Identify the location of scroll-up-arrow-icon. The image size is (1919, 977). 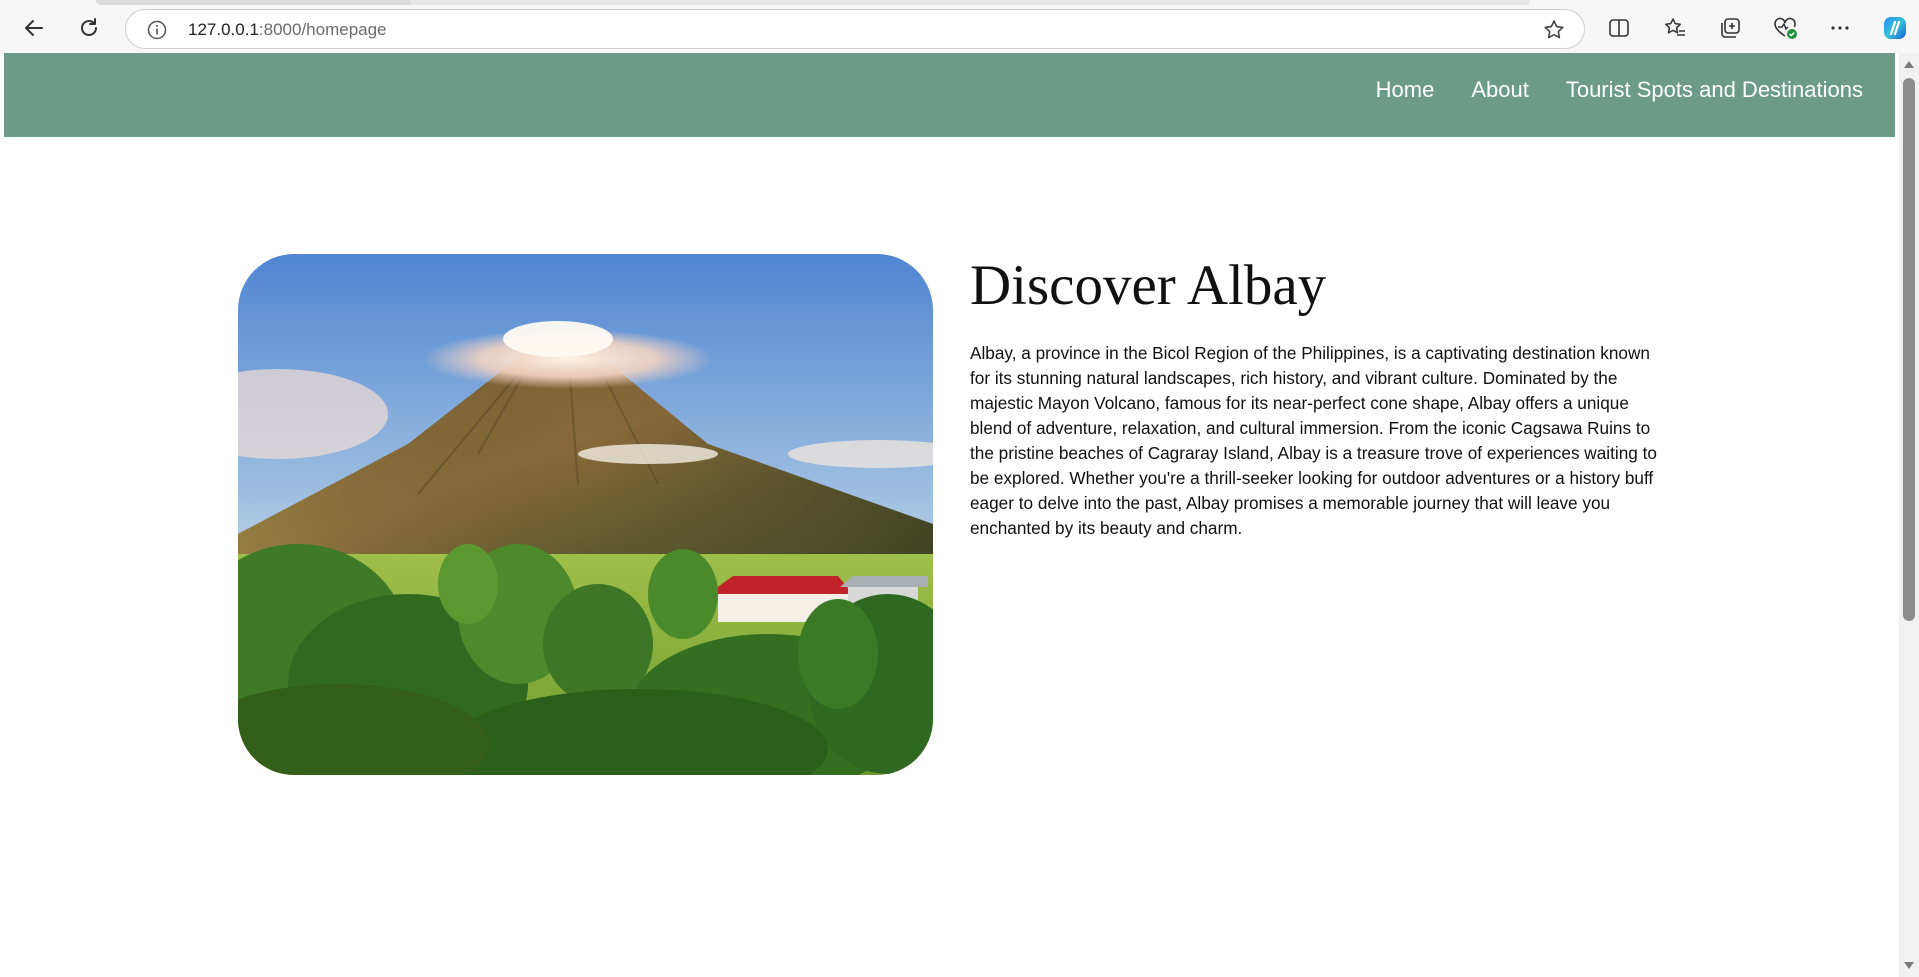
(1909, 64).